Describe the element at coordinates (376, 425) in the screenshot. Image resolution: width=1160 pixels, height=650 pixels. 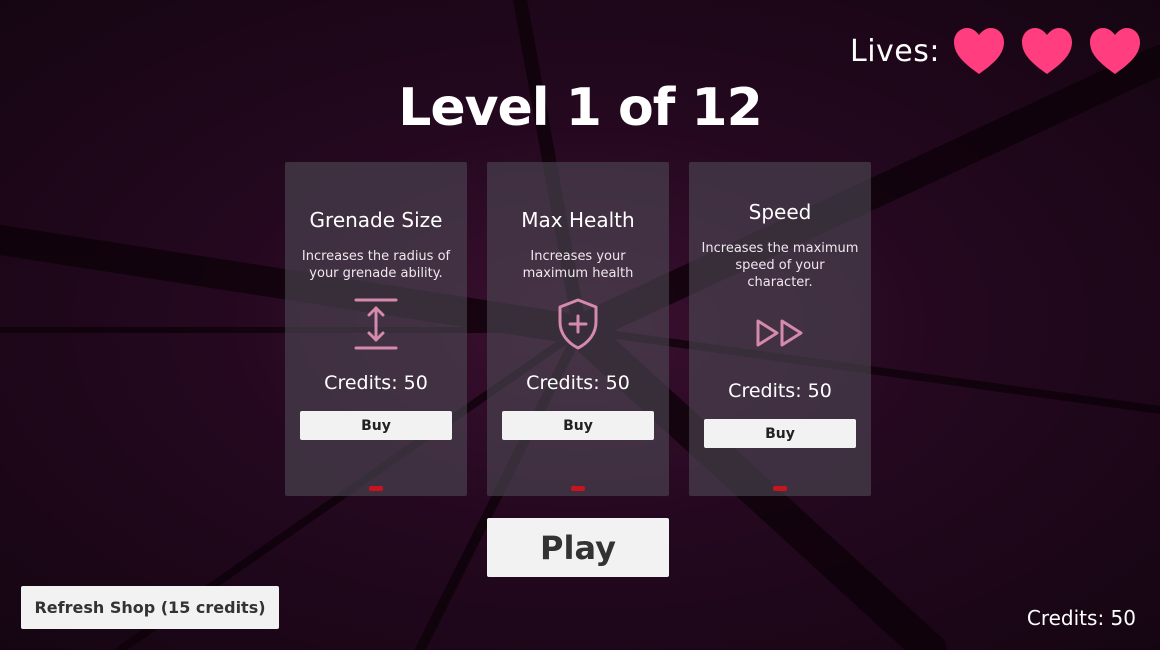
I see `buy-grenade-size-button: Buy` at that location.